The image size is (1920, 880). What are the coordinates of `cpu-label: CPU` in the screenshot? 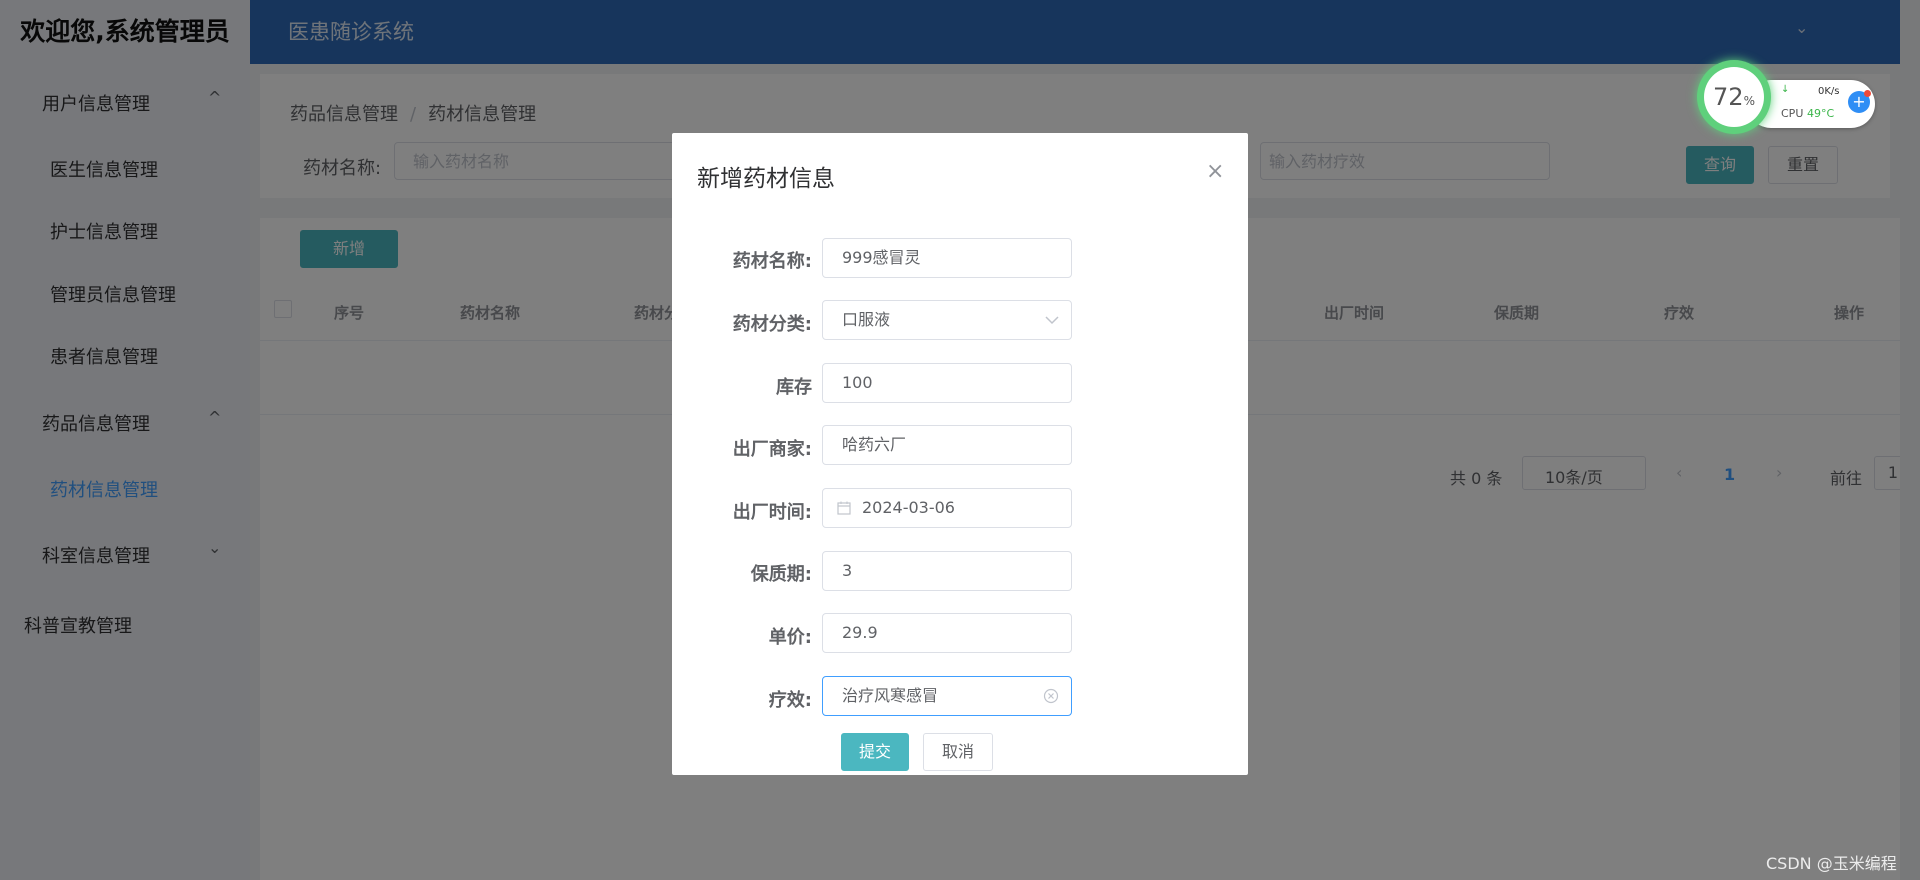 It's located at (1792, 113).